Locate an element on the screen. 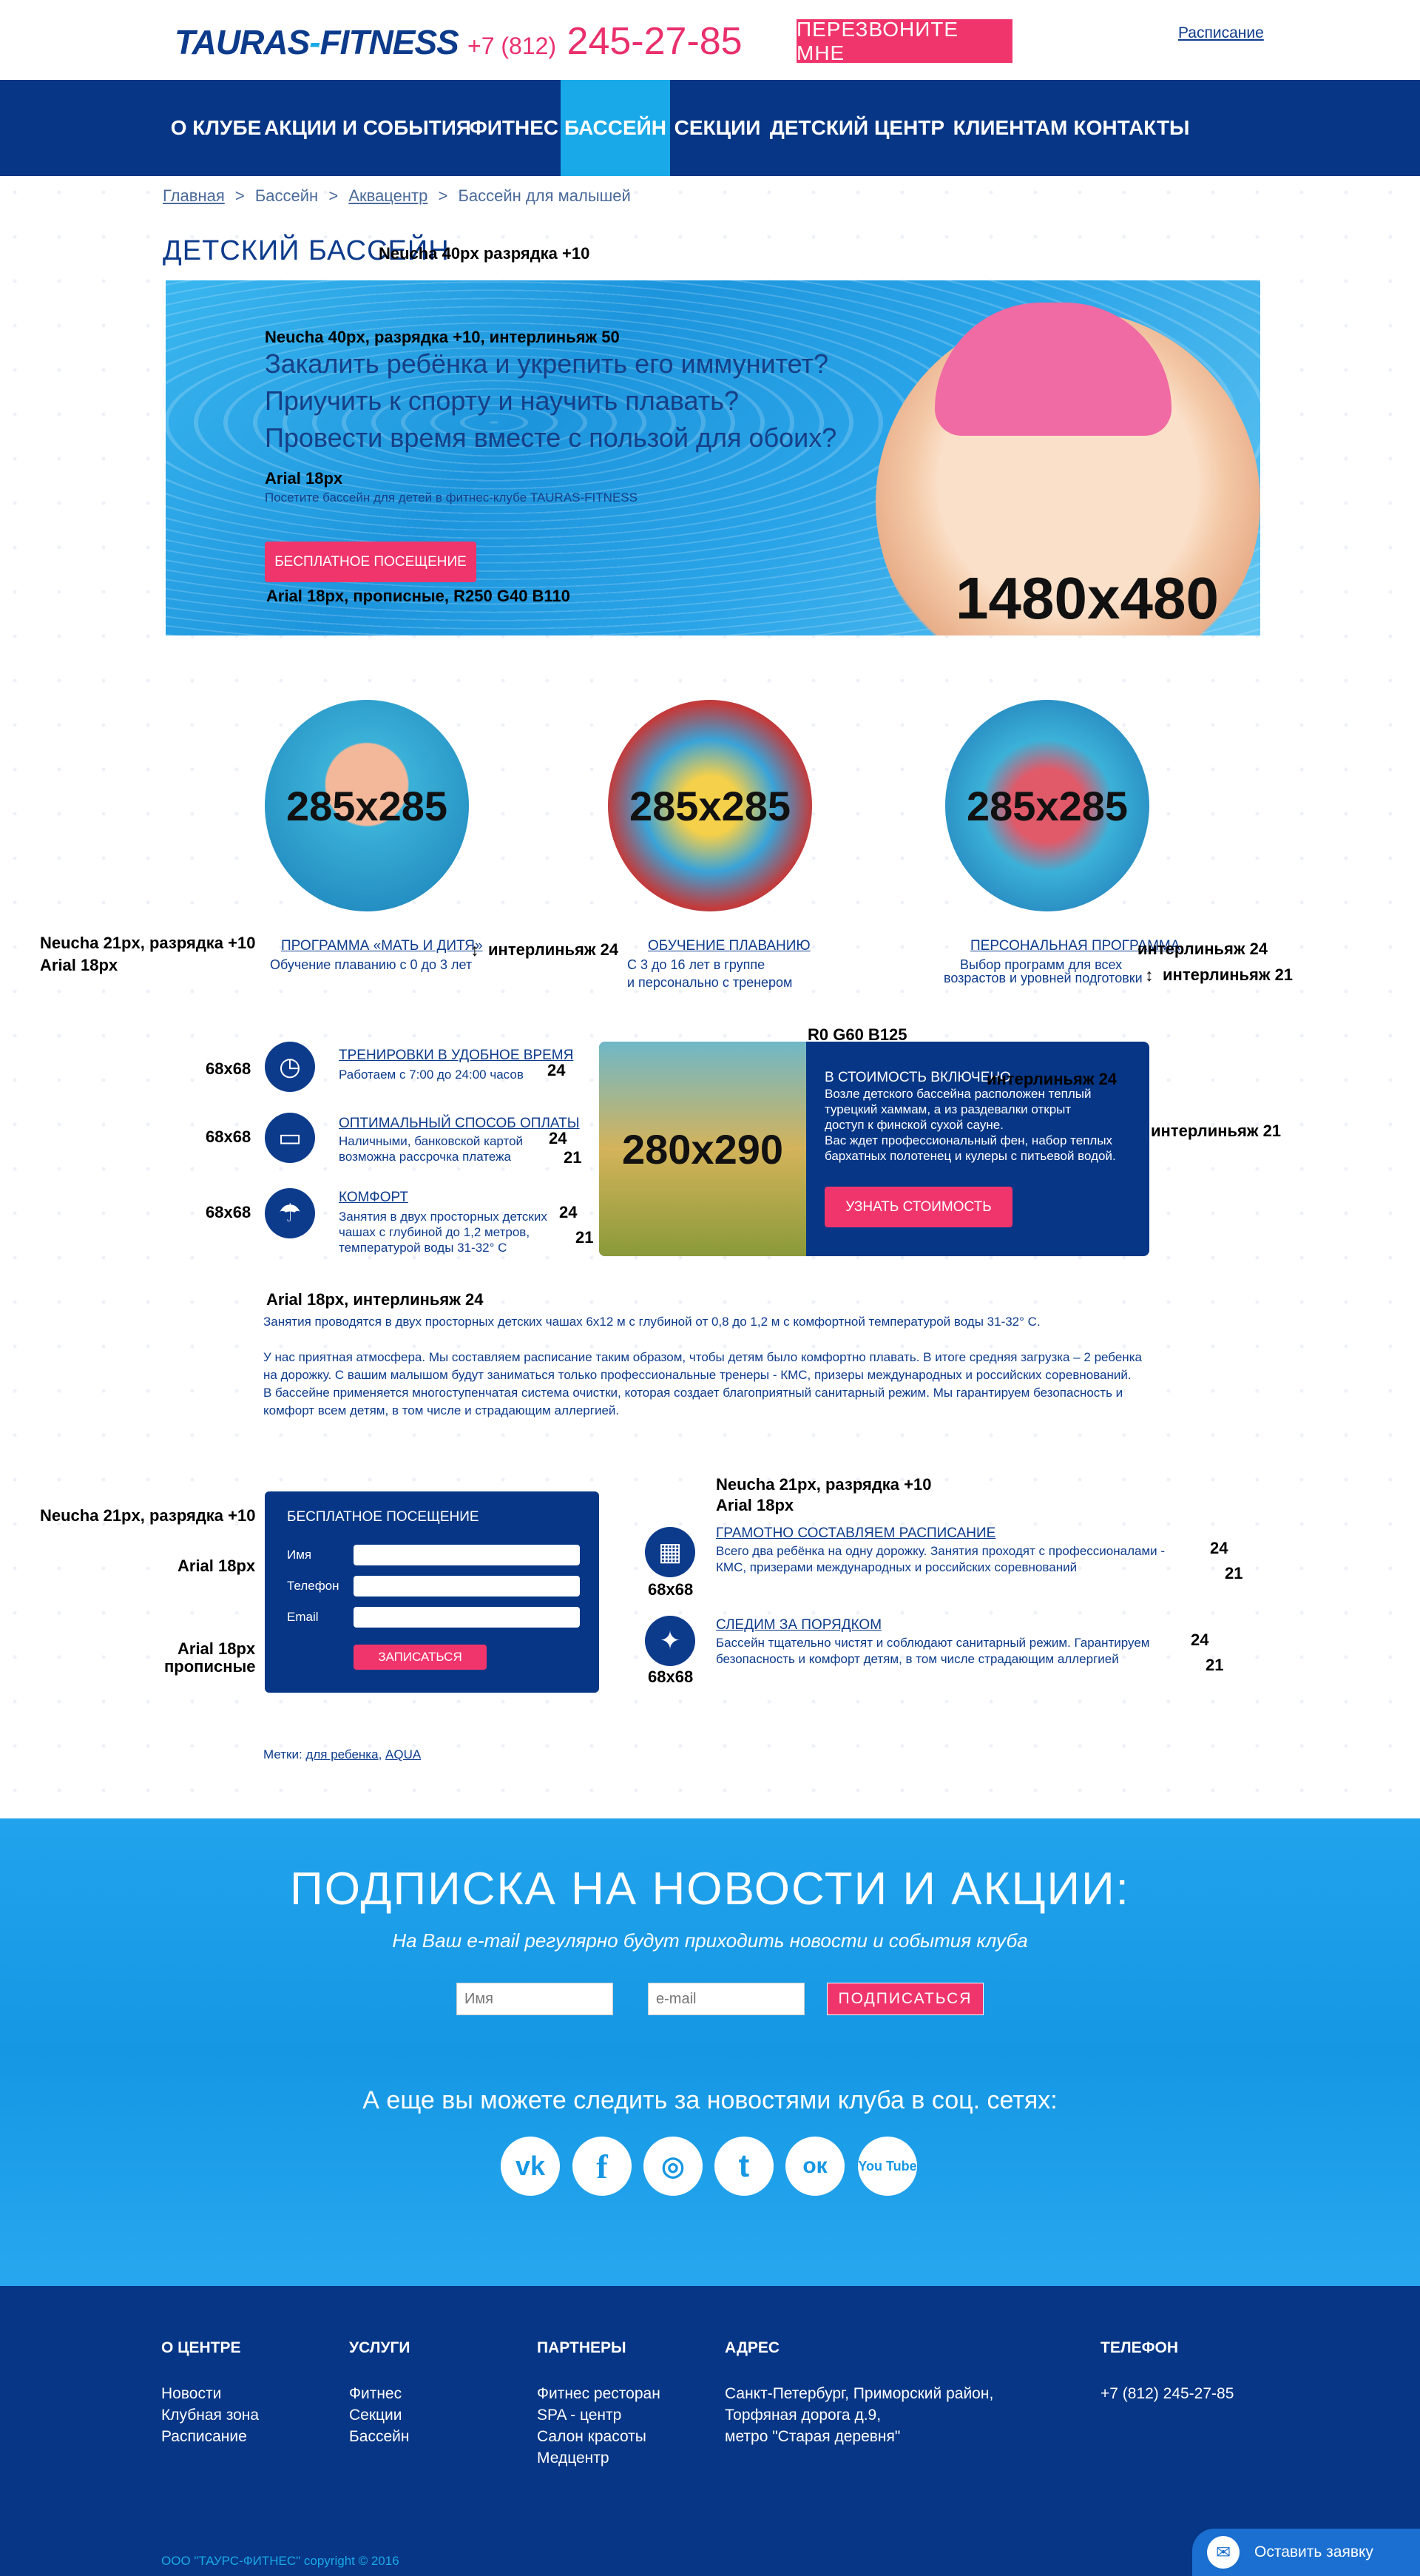 Image resolution: width=1420 pixels, height=2576 pixels. program-title: ПРОГРАММА «МАТЬ И ДИТЯ» is located at coordinates (382, 946).